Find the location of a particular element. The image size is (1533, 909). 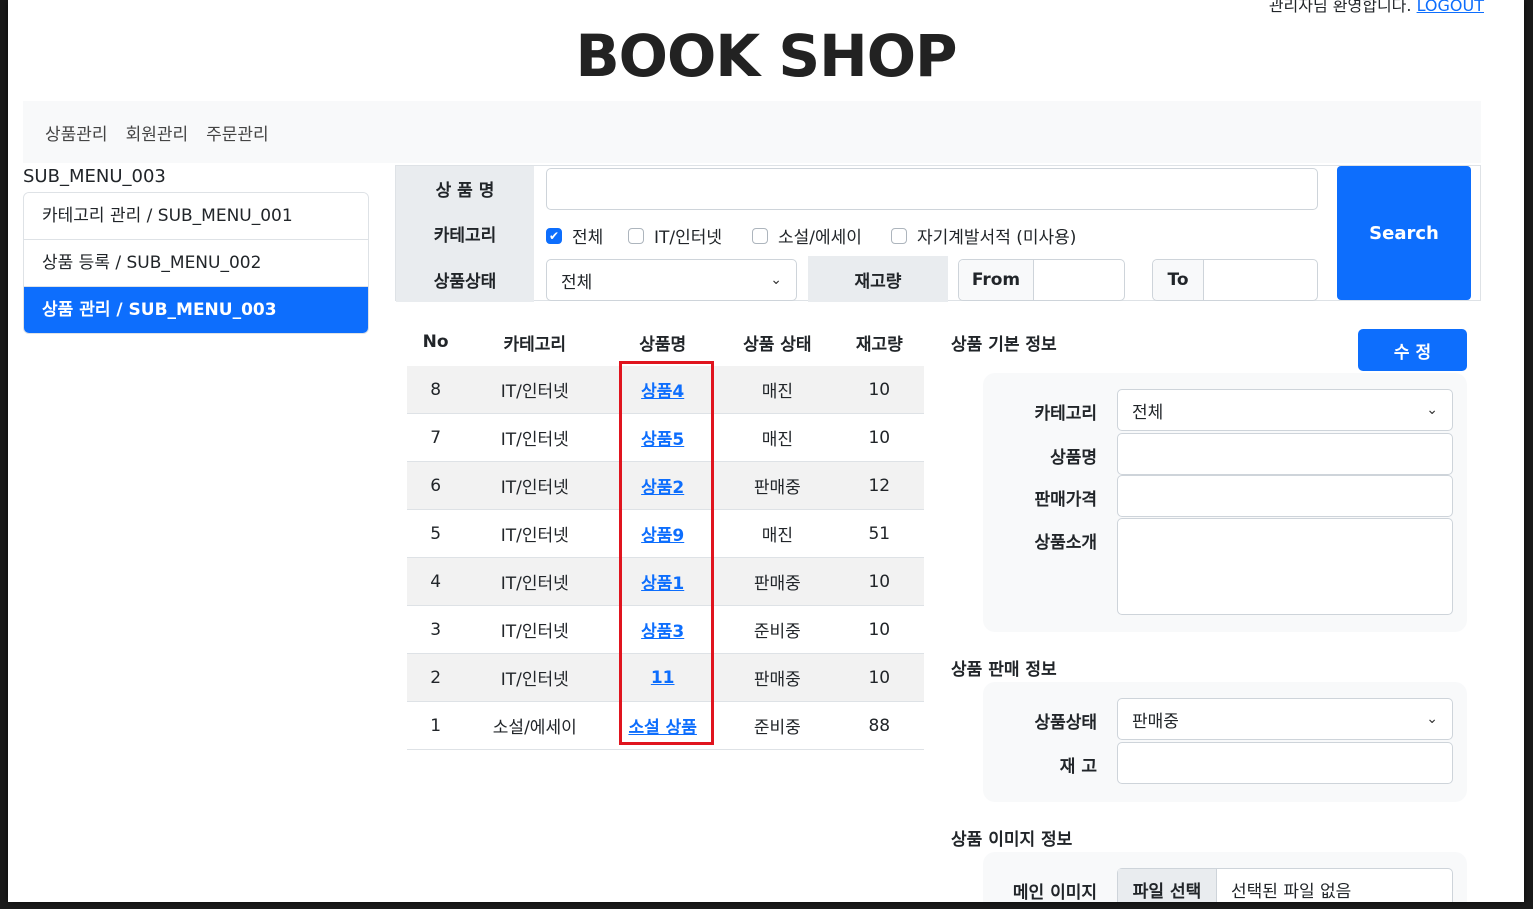

table-row: 7 IT/인터넷 상품5 매진 10 is located at coordinates (665, 437).